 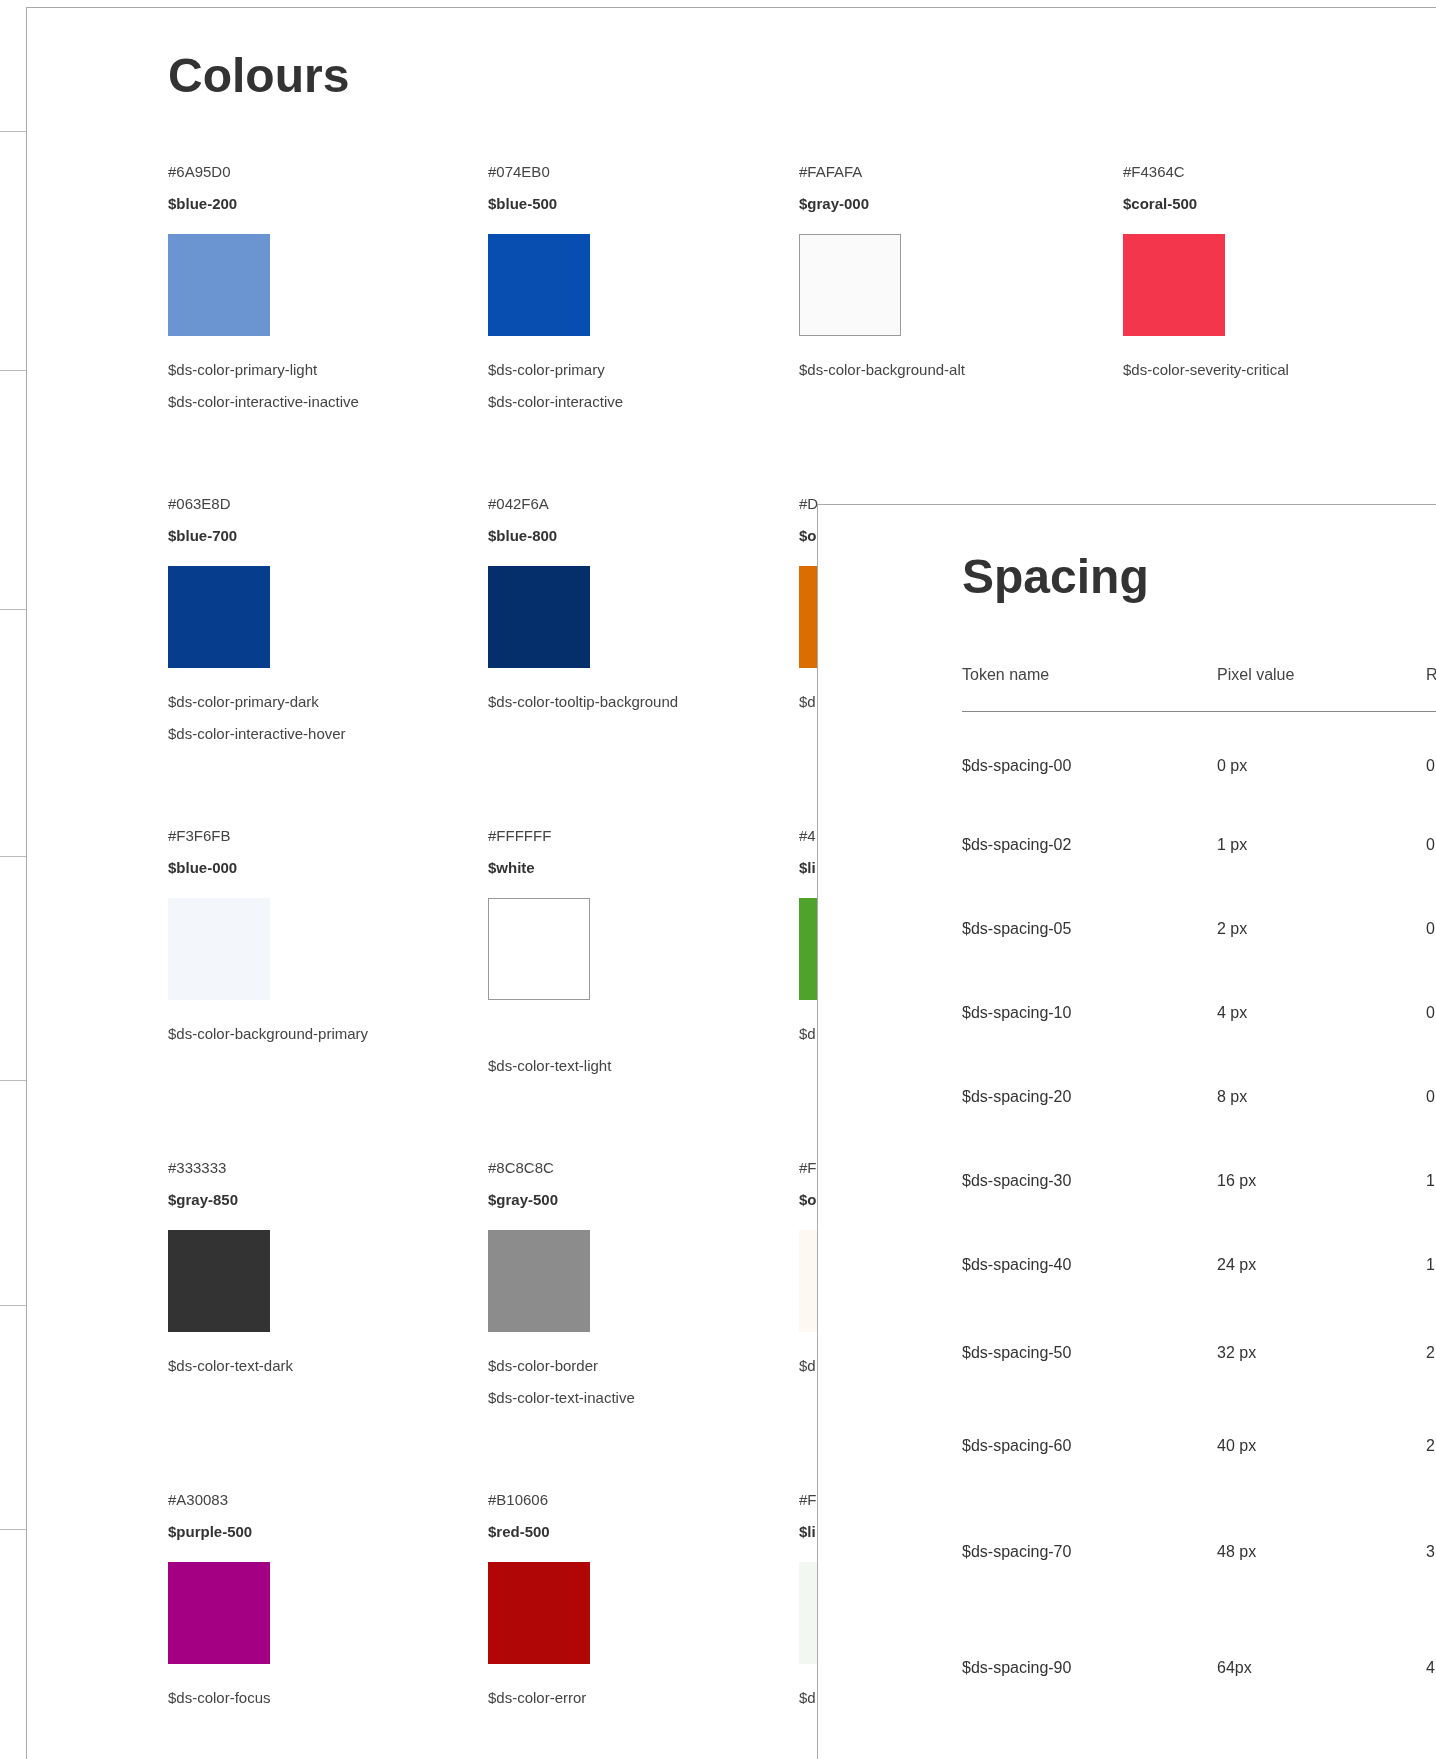 I want to click on page-title: Spacing, so click(x=1056, y=577).